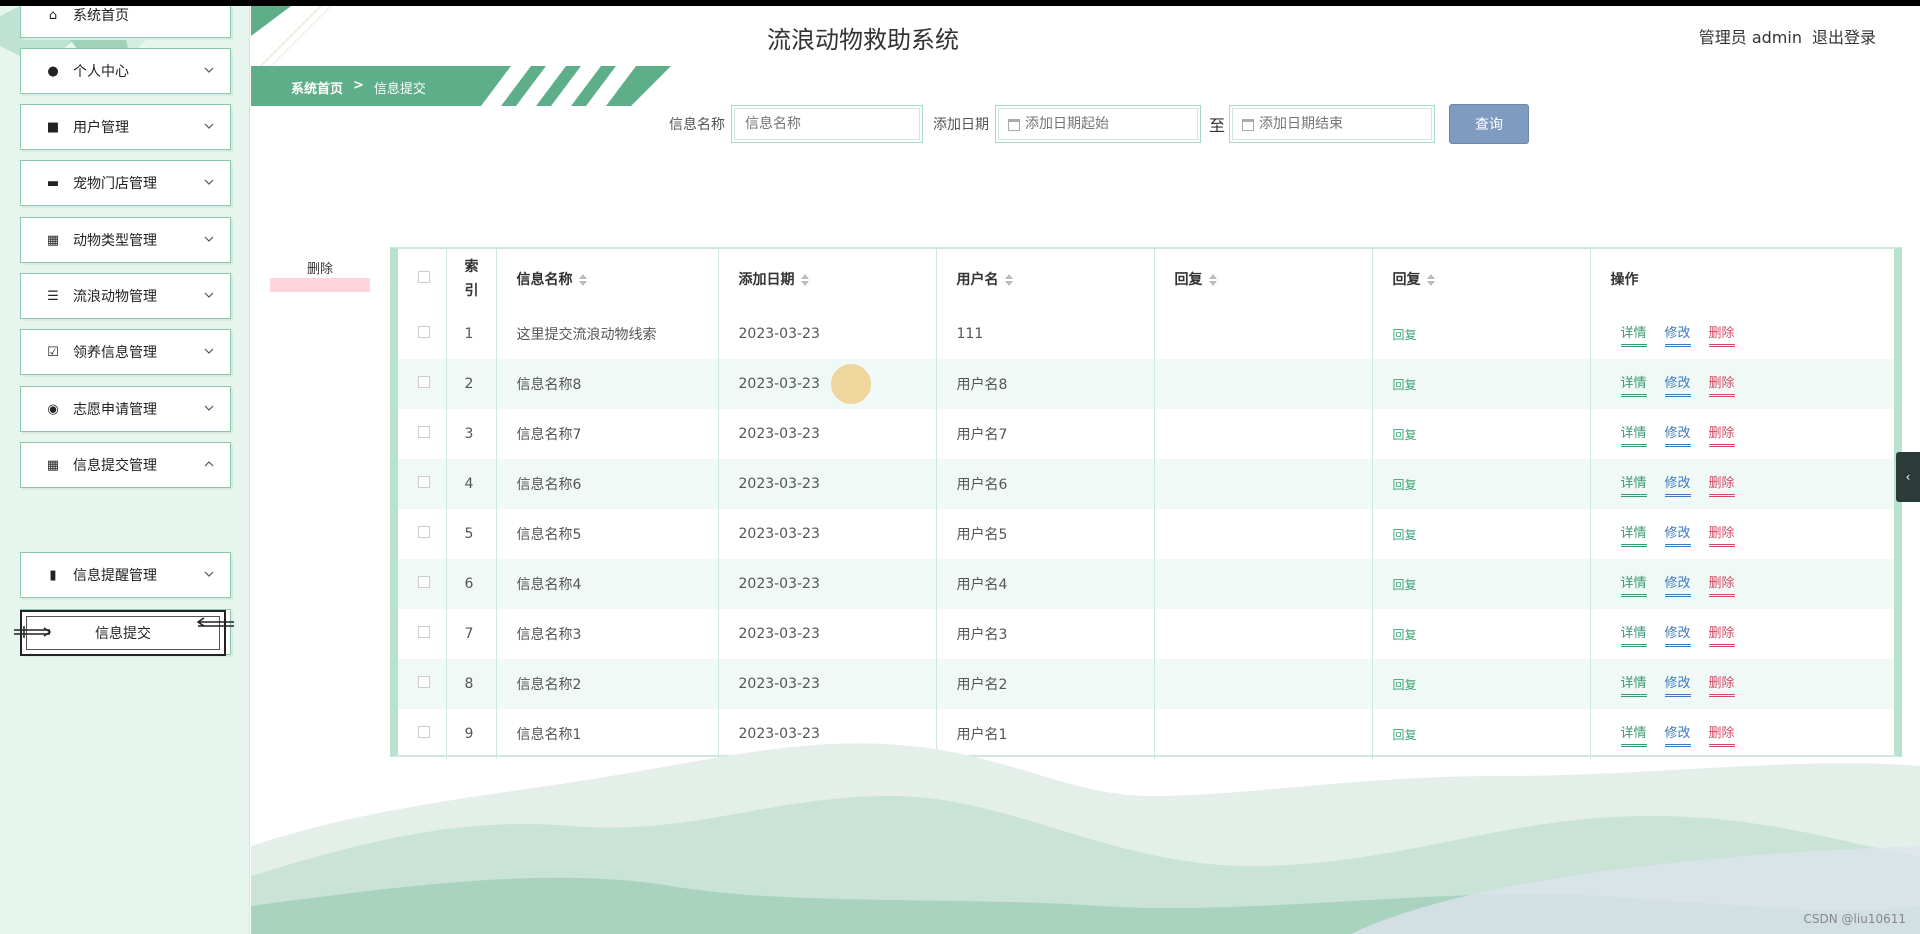  Describe the element at coordinates (471, 434) in the screenshot. I see `row-index: 3` at that location.